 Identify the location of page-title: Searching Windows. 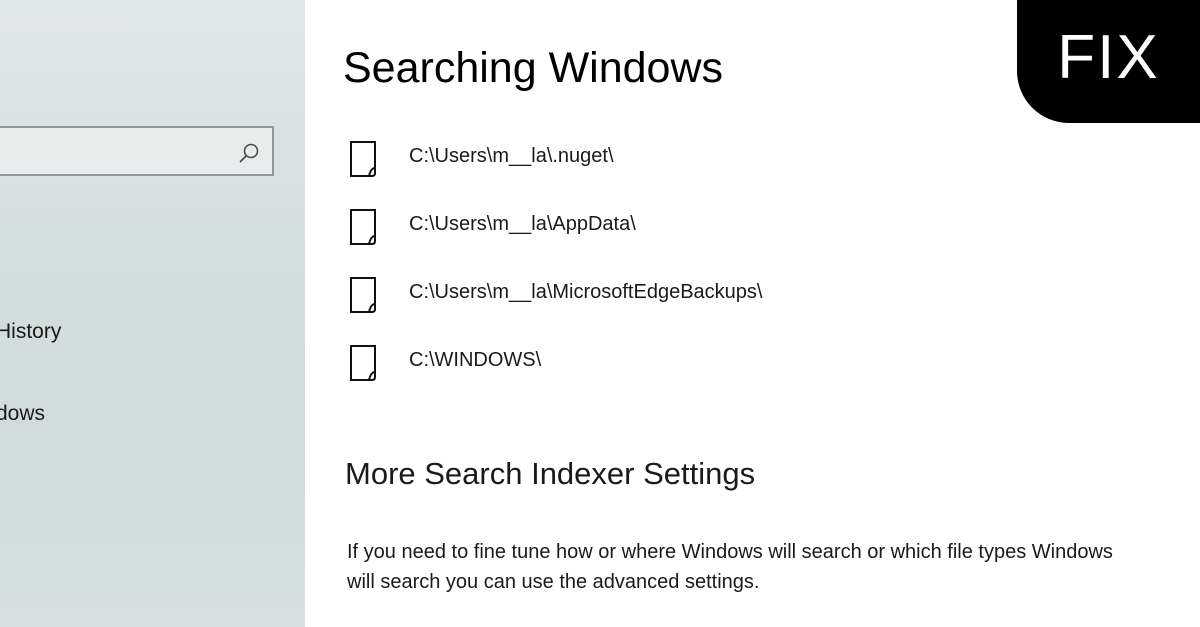
(533, 68).